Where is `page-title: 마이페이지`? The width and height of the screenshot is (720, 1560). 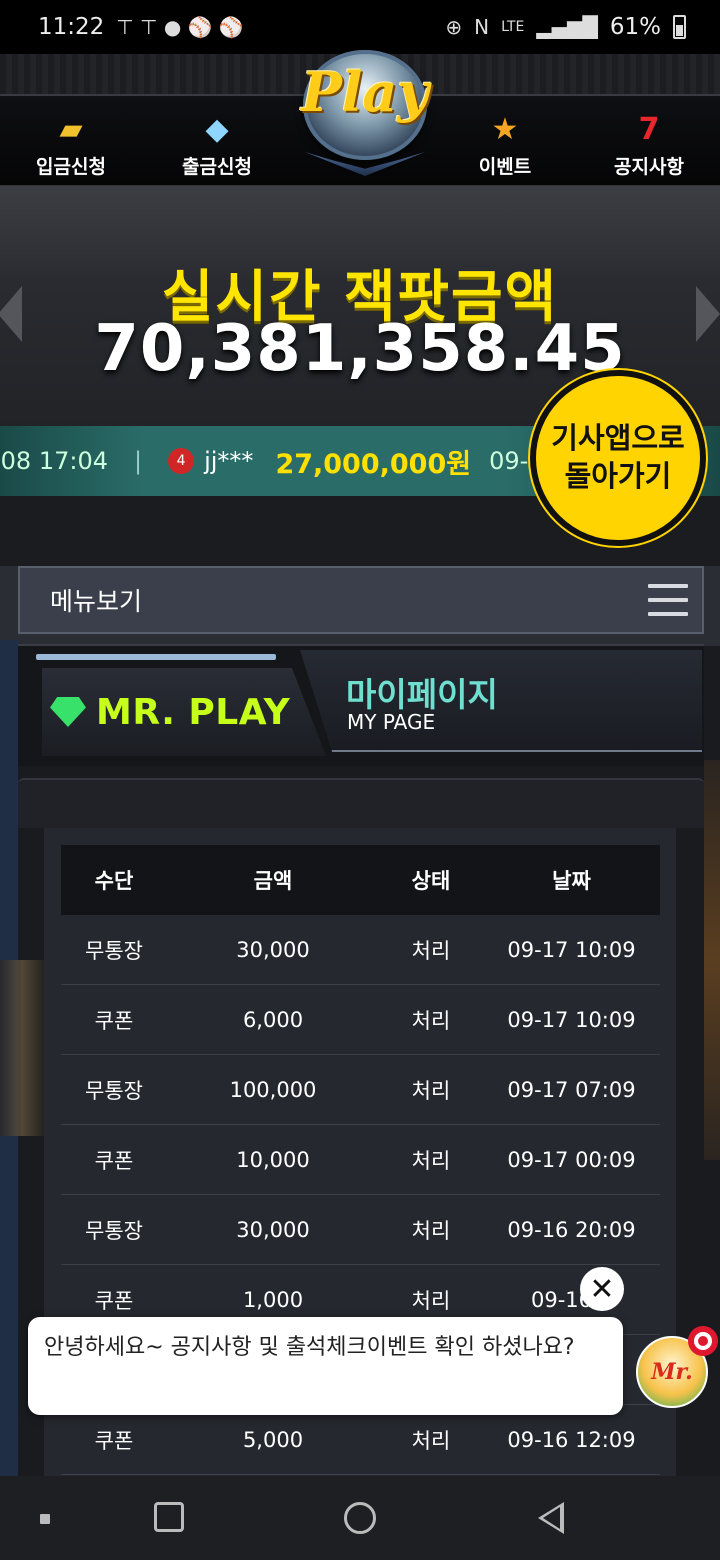
page-title: 마이페이지 is located at coordinates (422, 694).